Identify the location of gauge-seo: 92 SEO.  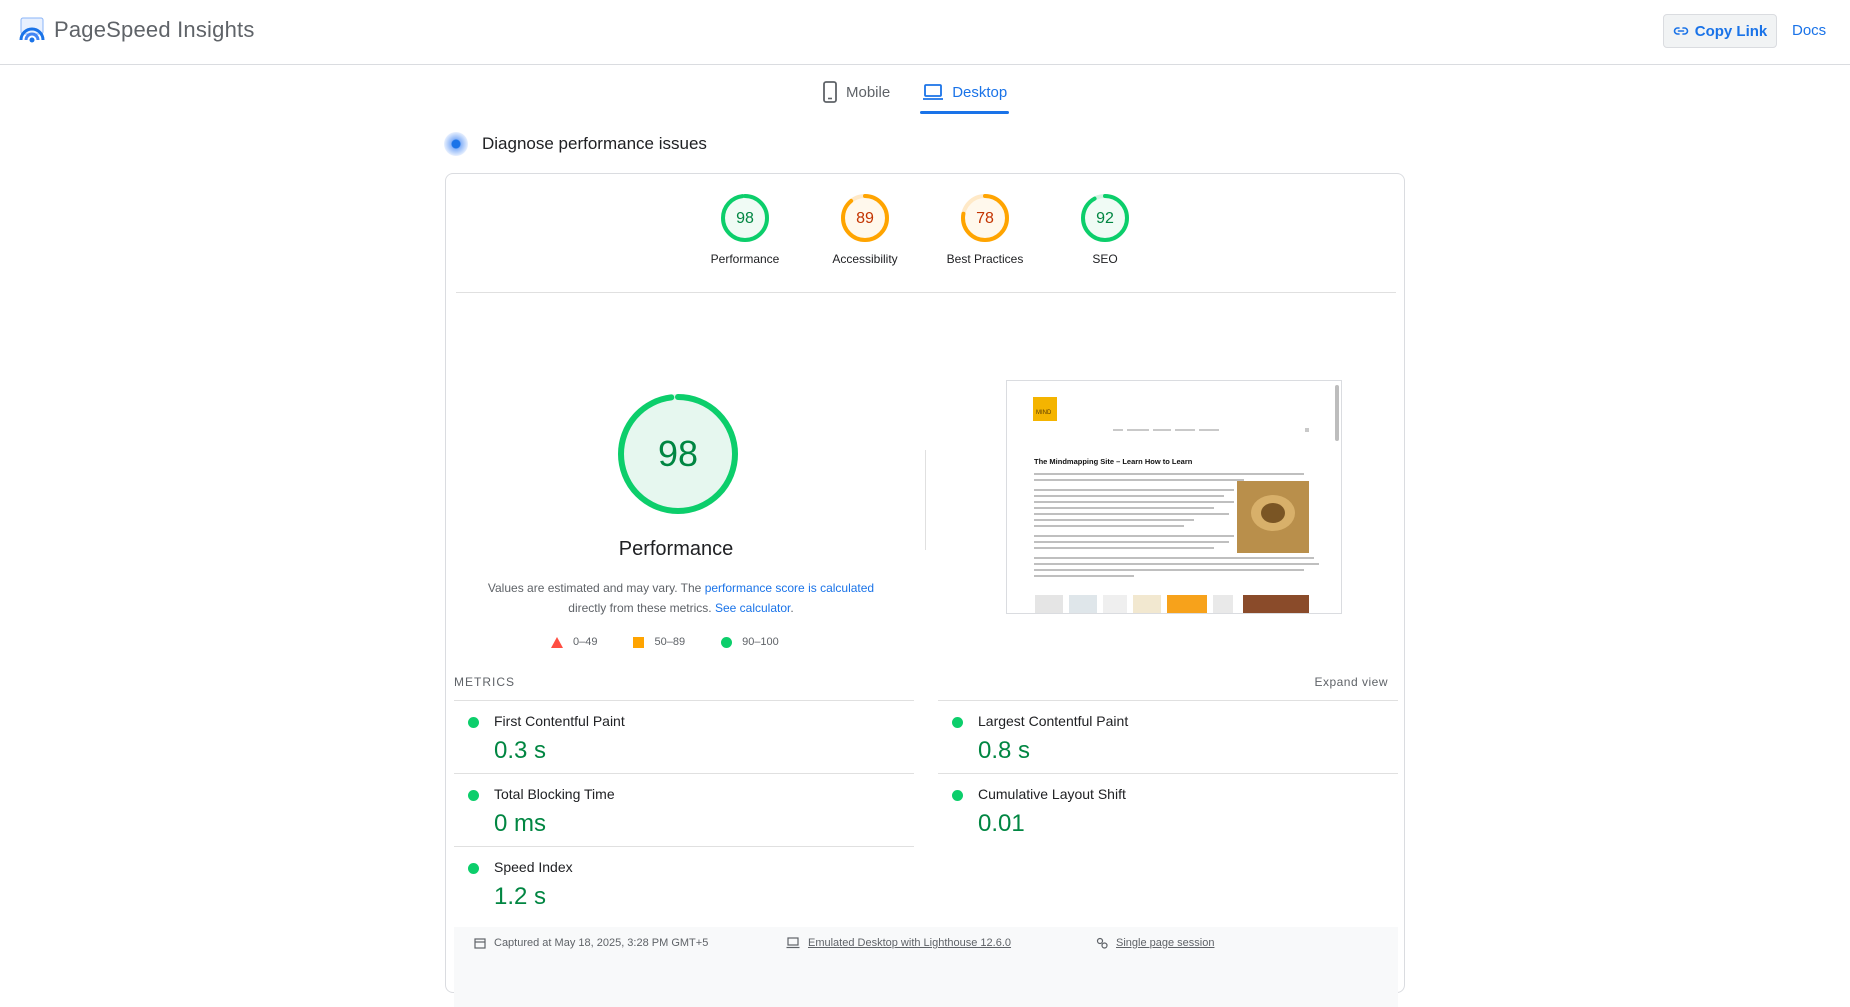
(1105, 229).